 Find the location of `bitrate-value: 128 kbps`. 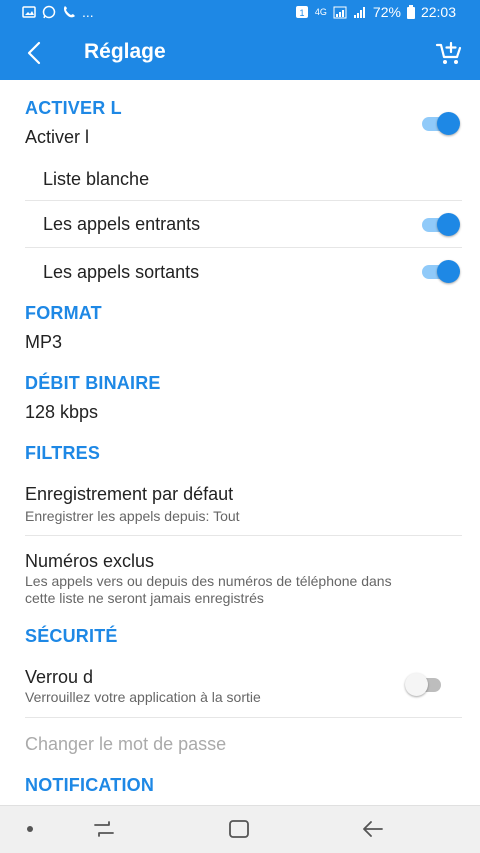

bitrate-value: 128 kbps is located at coordinates (62, 412).